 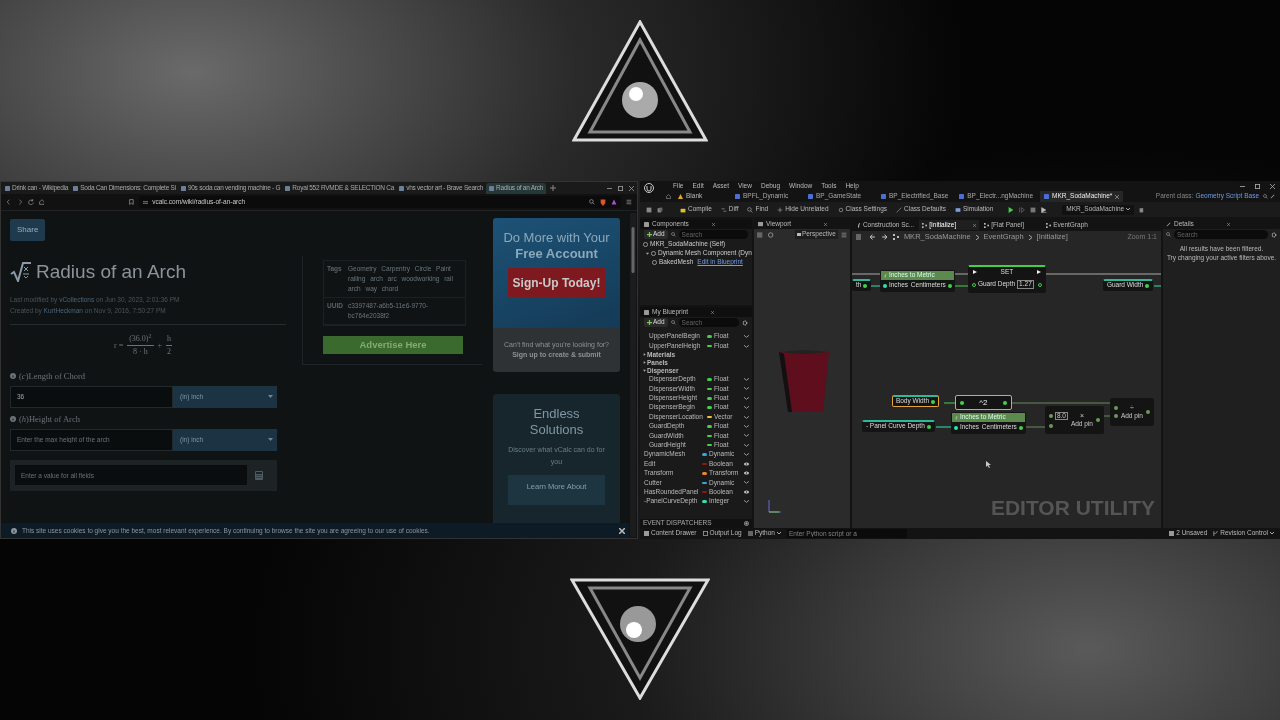 I want to click on square-root-icon, so click(x=21, y=272).